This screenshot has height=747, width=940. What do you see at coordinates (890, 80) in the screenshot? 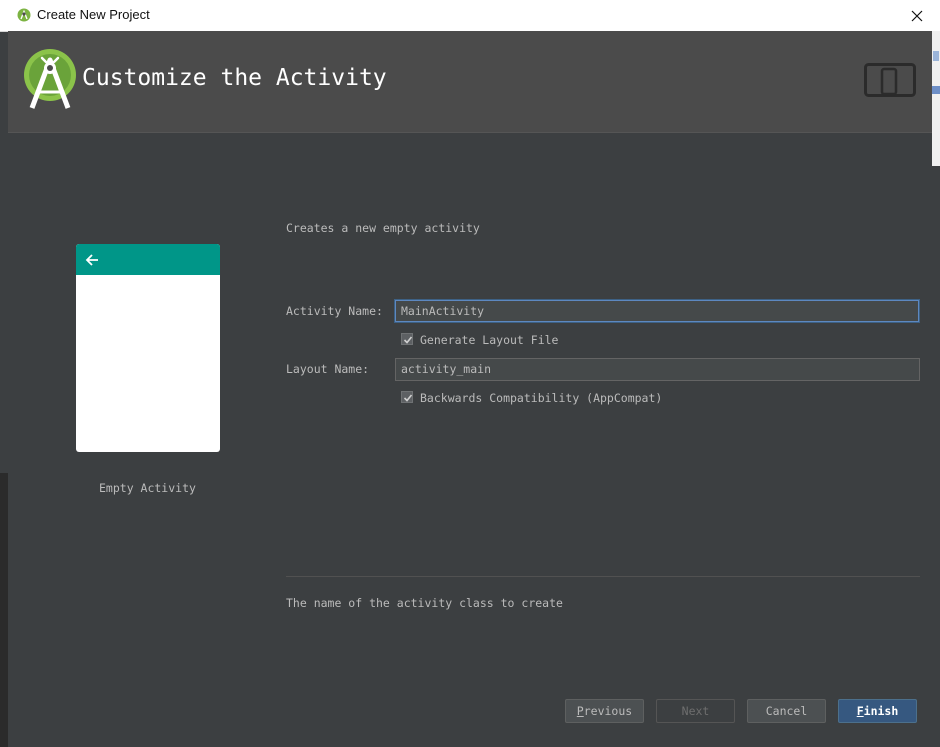
I see `devices-icon` at bounding box center [890, 80].